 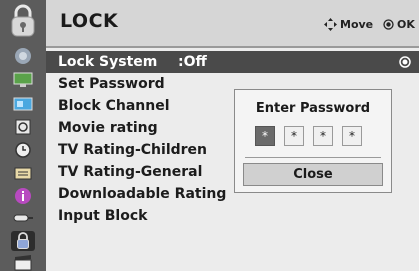 What do you see at coordinates (352, 136) in the screenshot?
I see `password-digit-4: *` at bounding box center [352, 136].